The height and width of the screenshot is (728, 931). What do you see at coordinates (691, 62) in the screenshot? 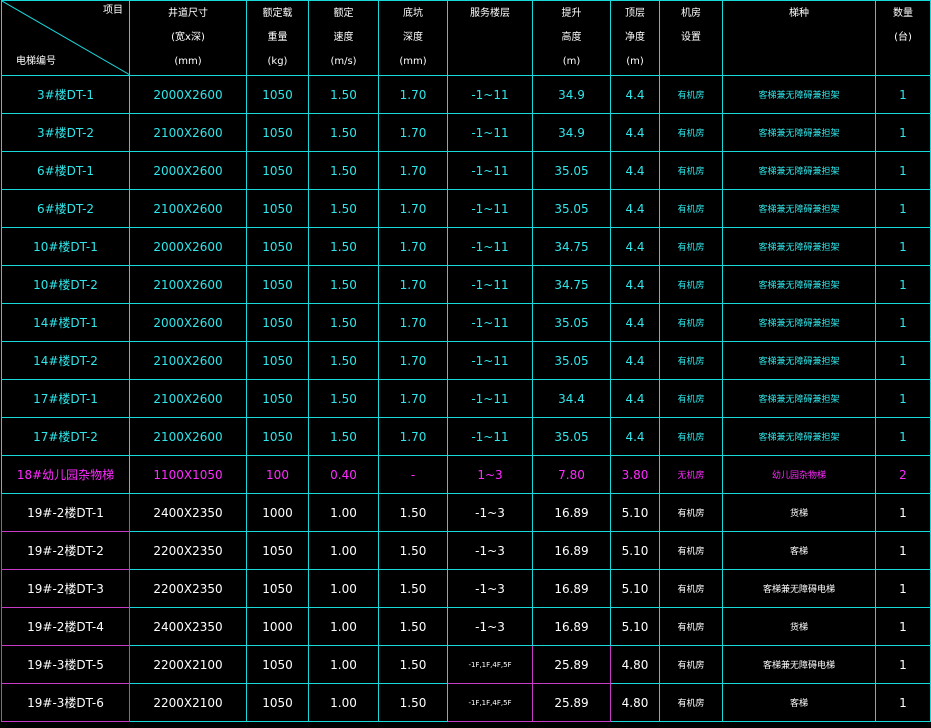
I see `header-machine-room-line` at bounding box center [691, 62].